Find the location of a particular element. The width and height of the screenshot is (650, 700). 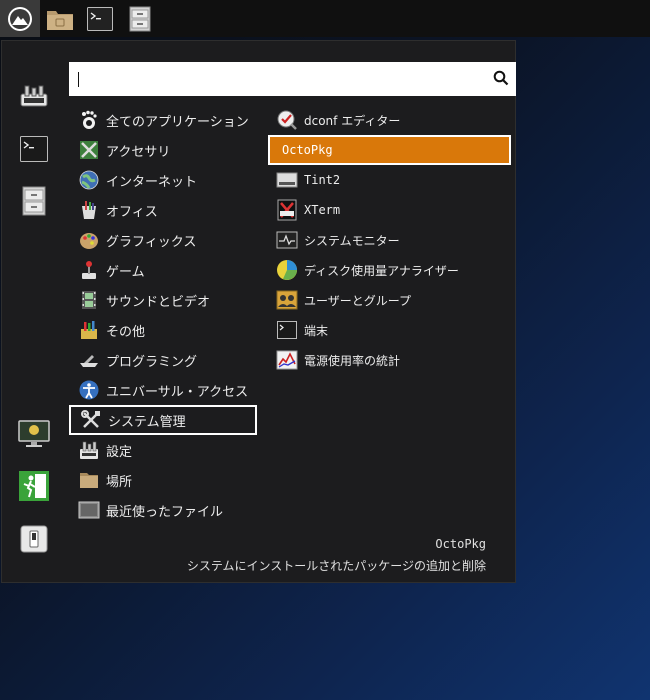

app-power-statistics: 電源使用率の統計 is located at coordinates (389, 360).